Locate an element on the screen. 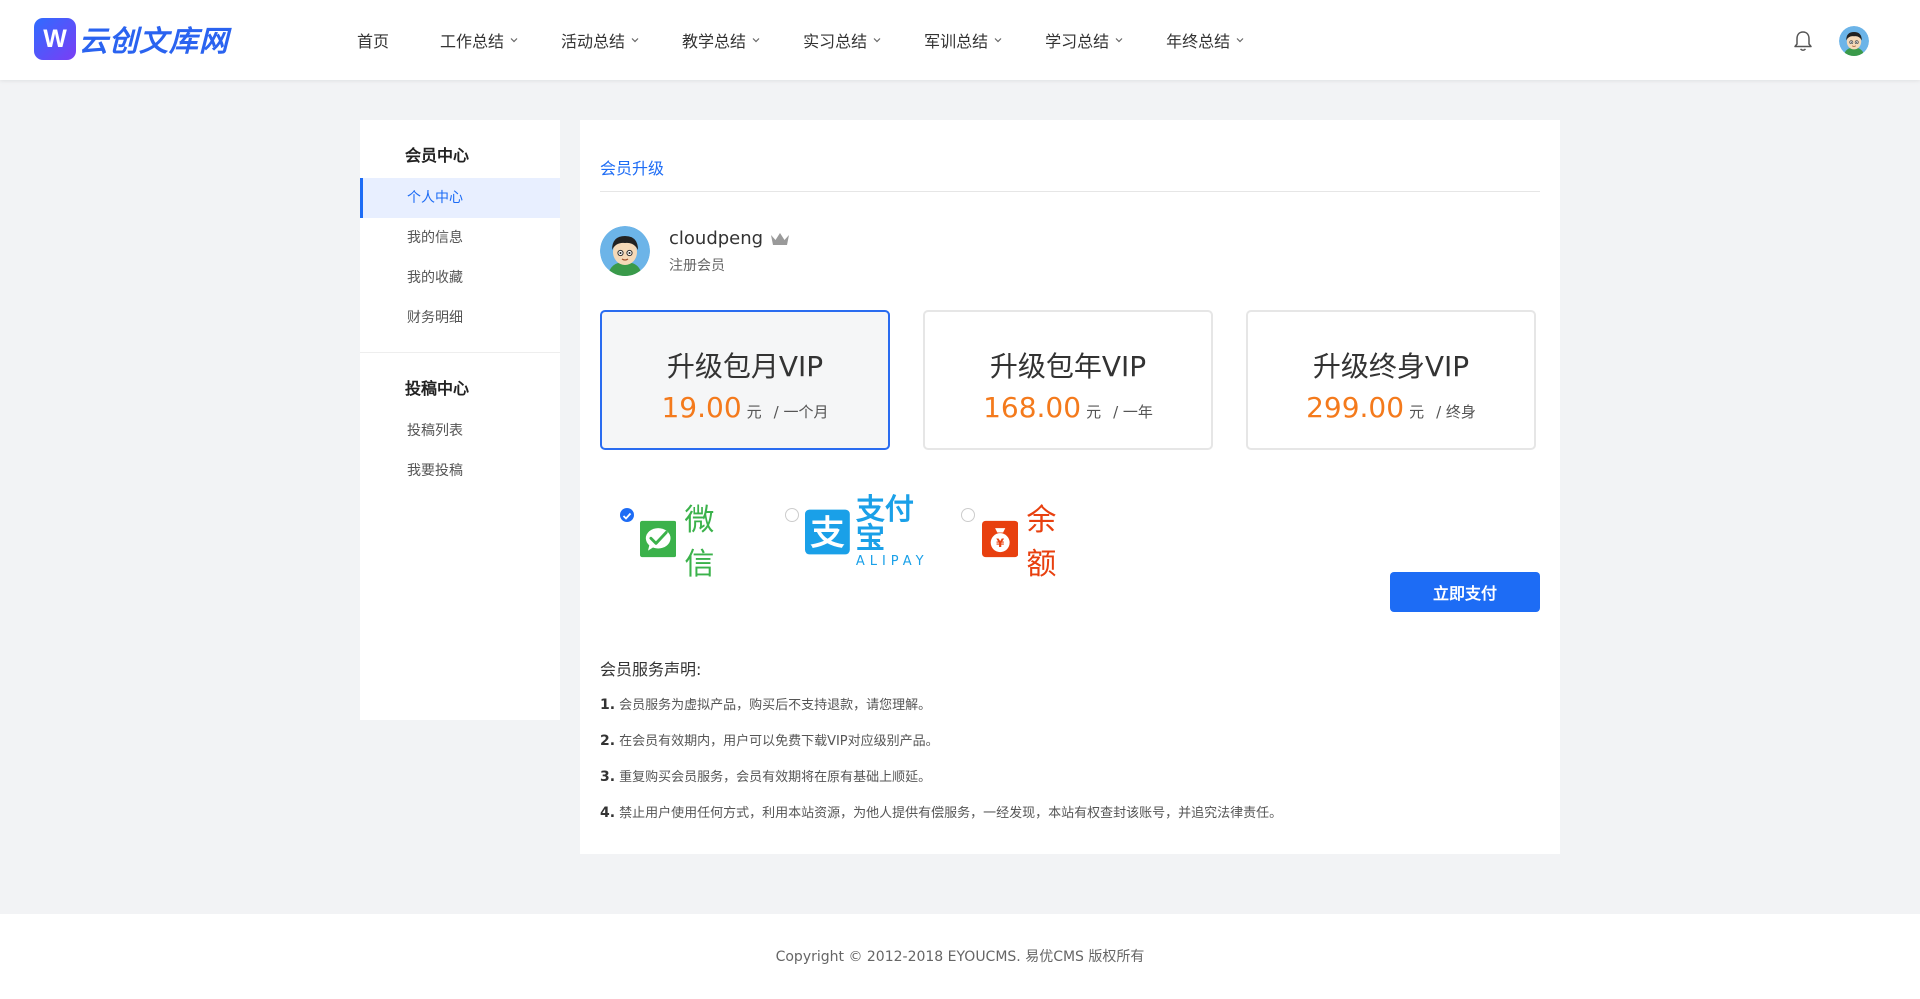  nav-item-teaching-summary: 教学总结 is located at coordinates (721, 40).